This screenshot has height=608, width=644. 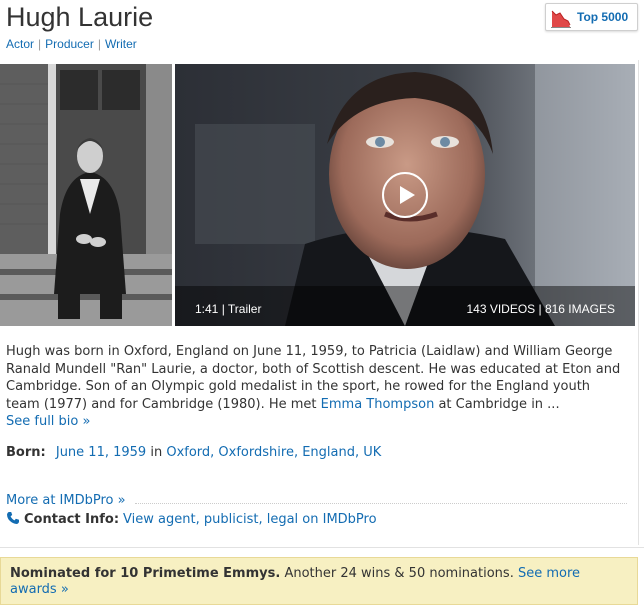 I want to click on born-in-text: in, so click(x=156, y=452).